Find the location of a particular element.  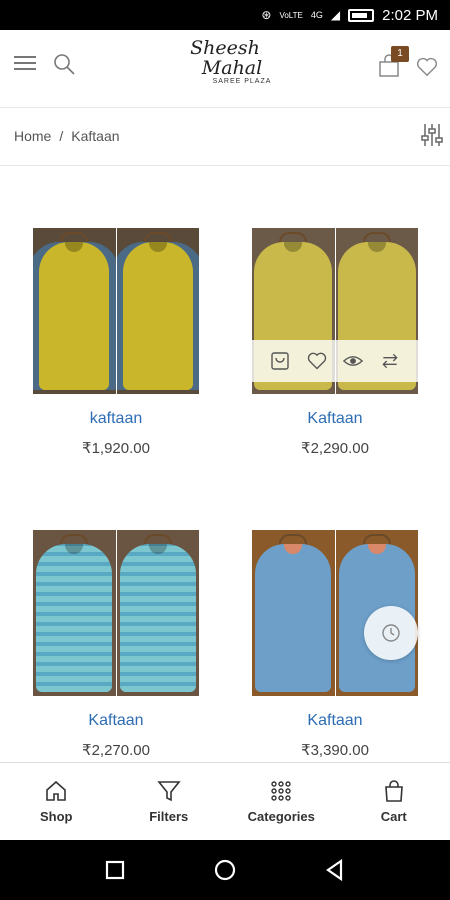

cart-icon is located at coordinates (393, 791).